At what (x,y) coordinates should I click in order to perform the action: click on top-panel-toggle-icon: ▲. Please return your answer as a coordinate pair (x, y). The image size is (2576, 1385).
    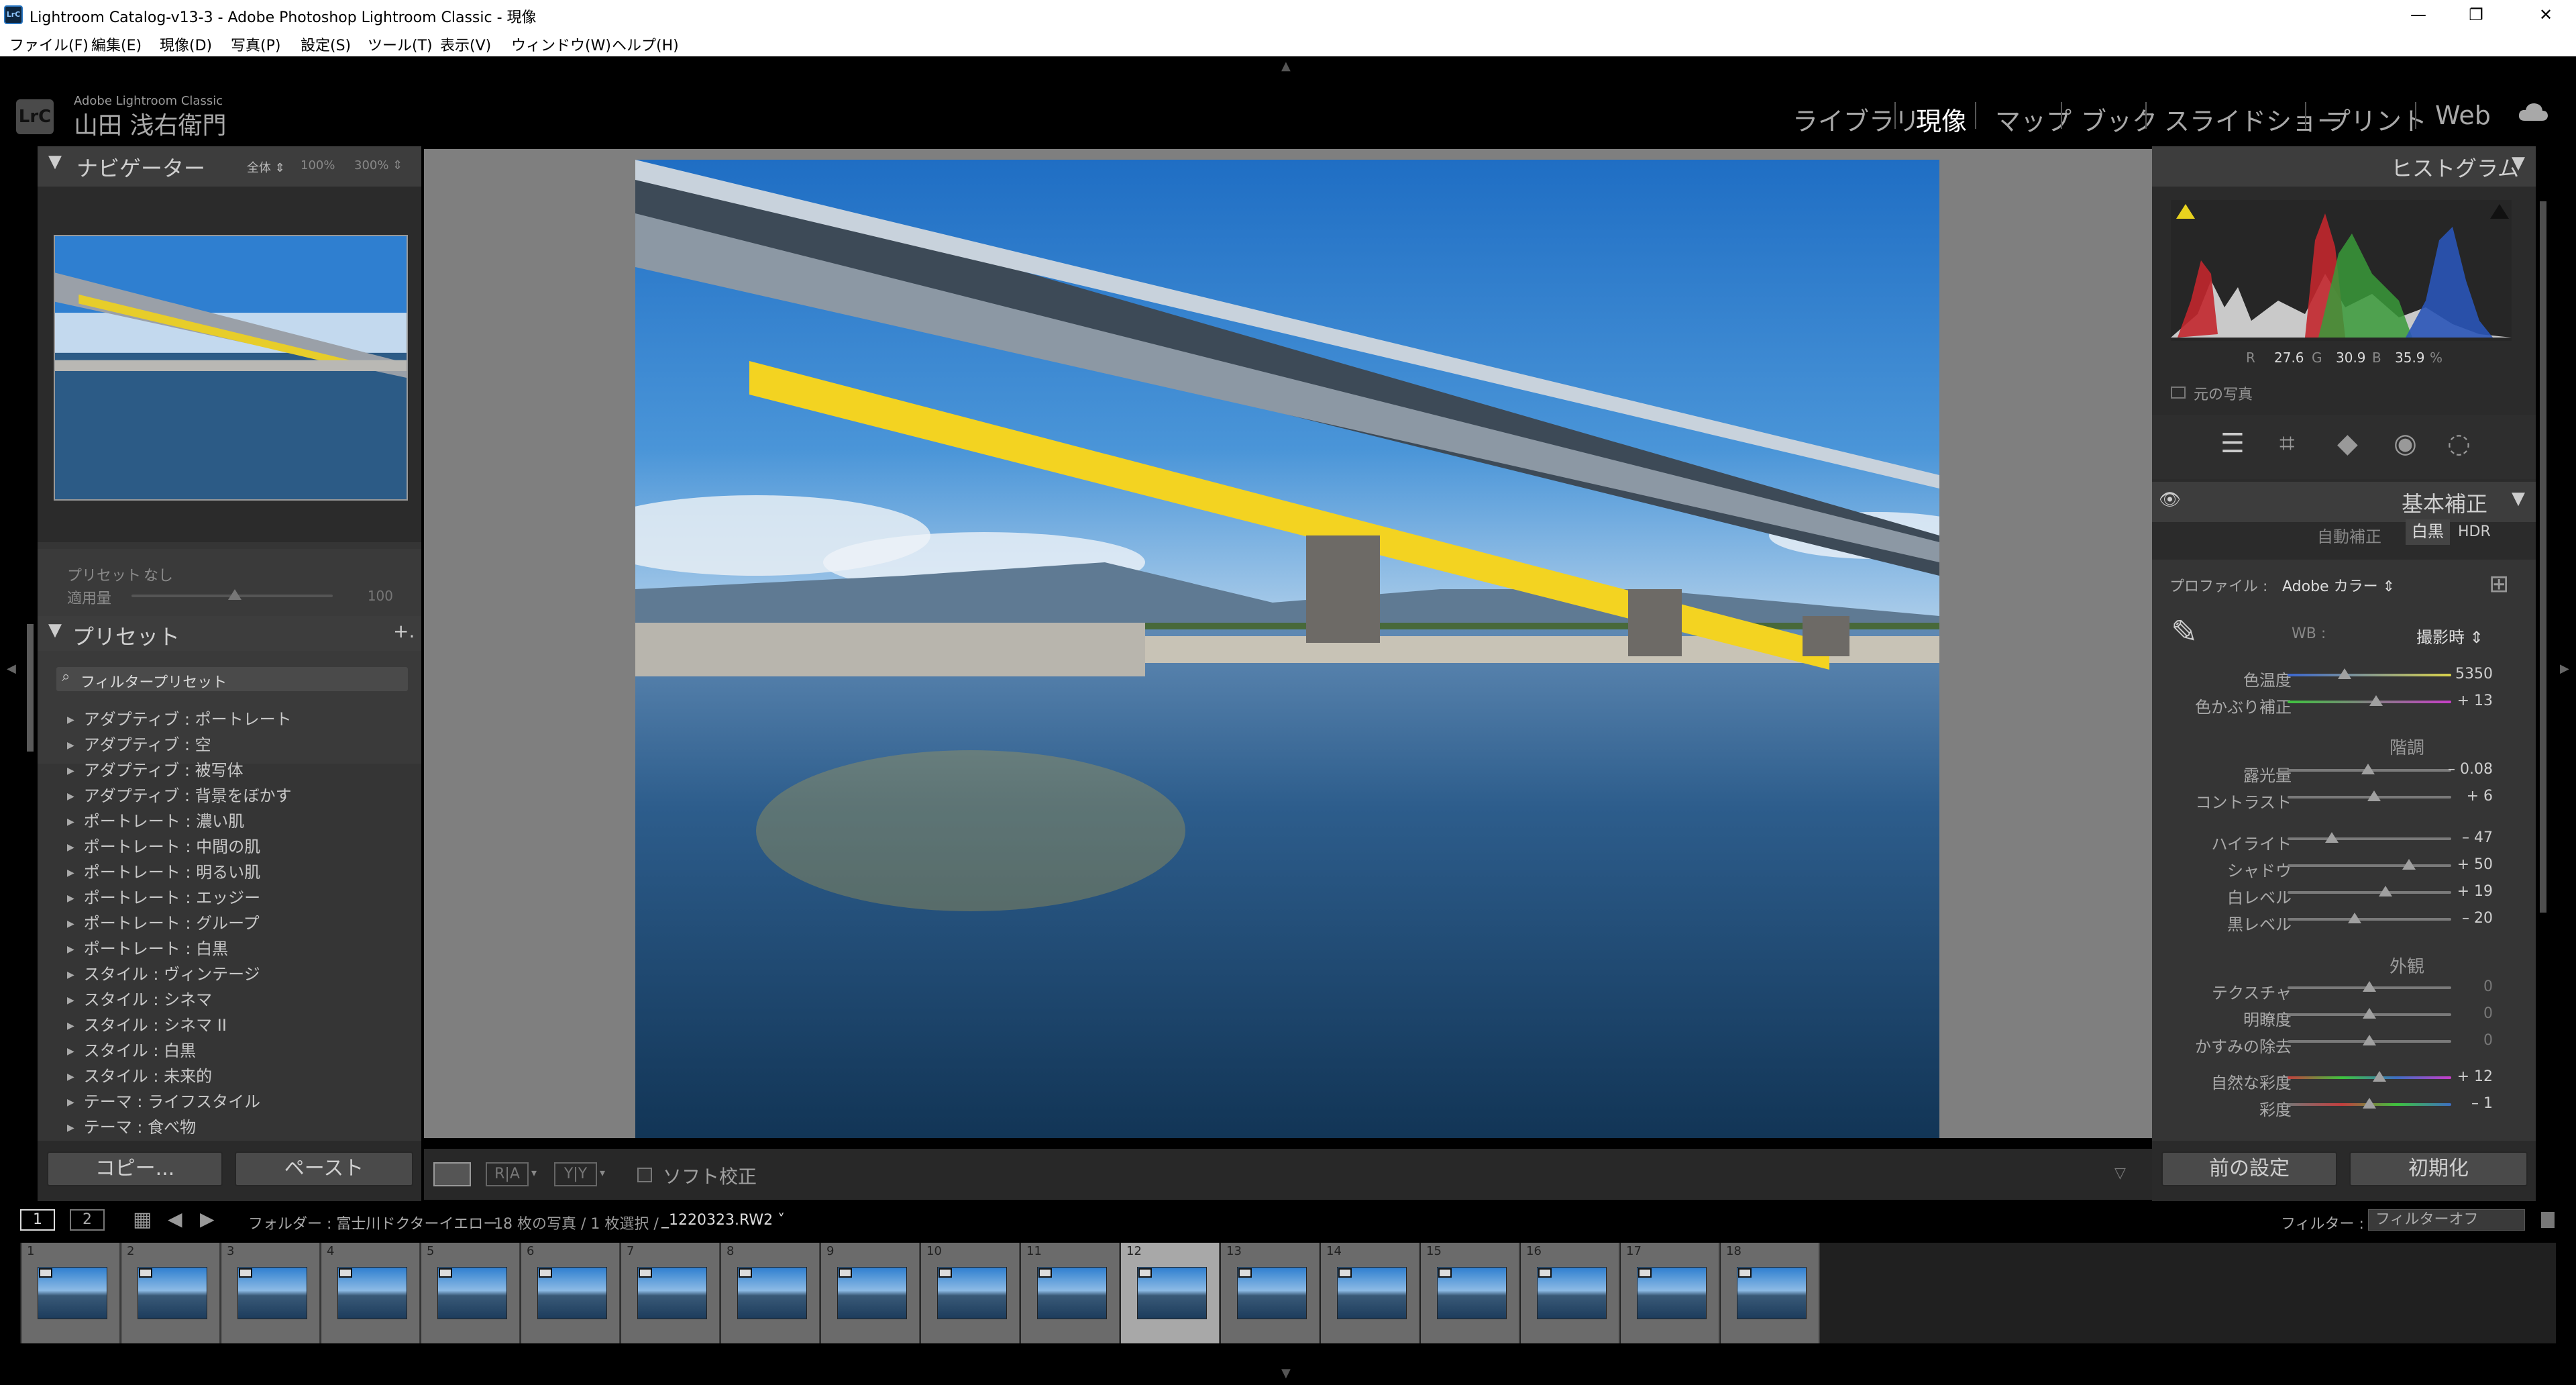
    Looking at the image, I should click on (1286, 66).